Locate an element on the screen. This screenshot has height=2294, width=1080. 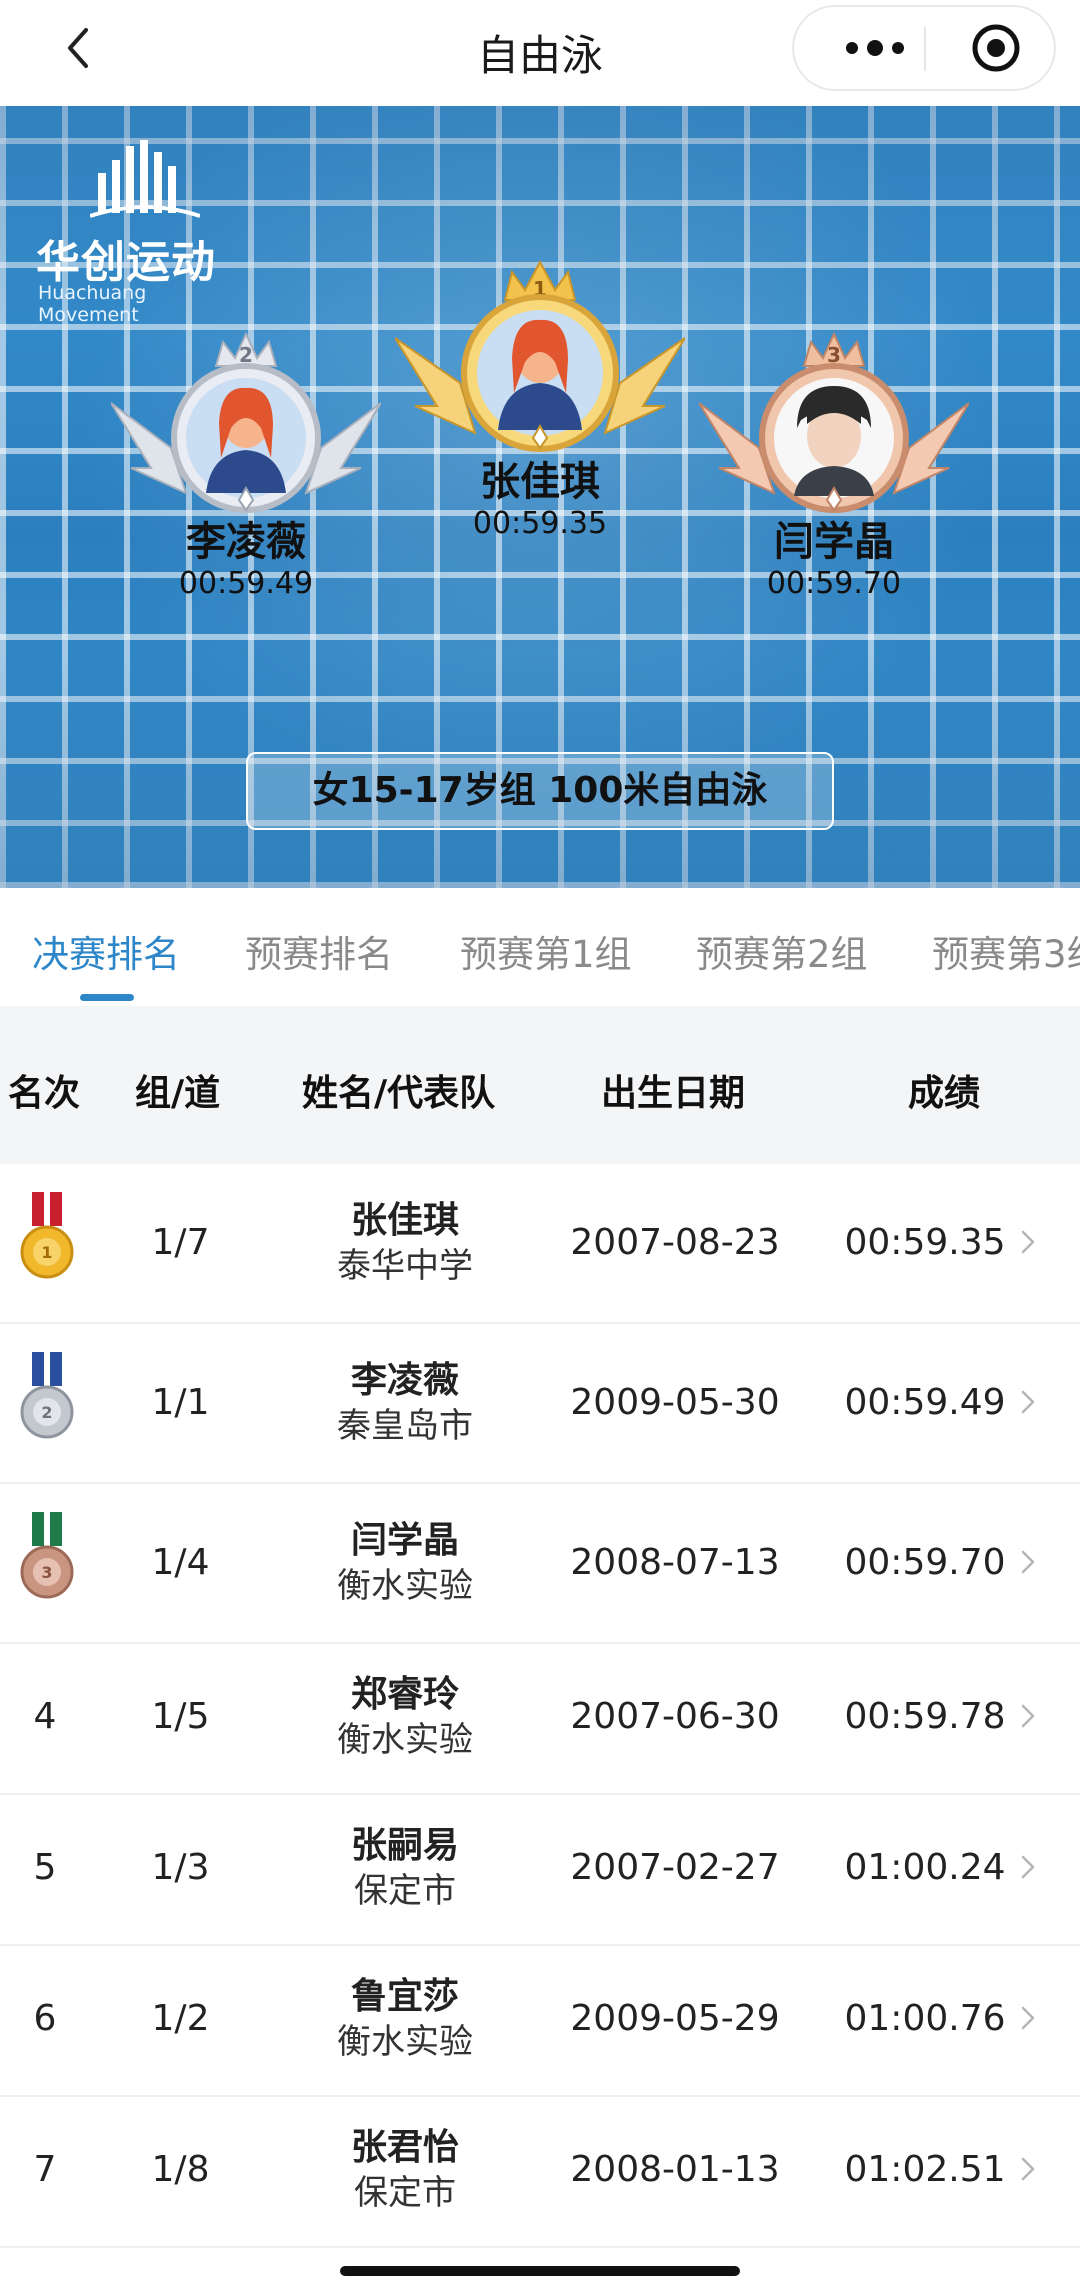
result-cell: 00:59.70 is located at coordinates (925, 1562).